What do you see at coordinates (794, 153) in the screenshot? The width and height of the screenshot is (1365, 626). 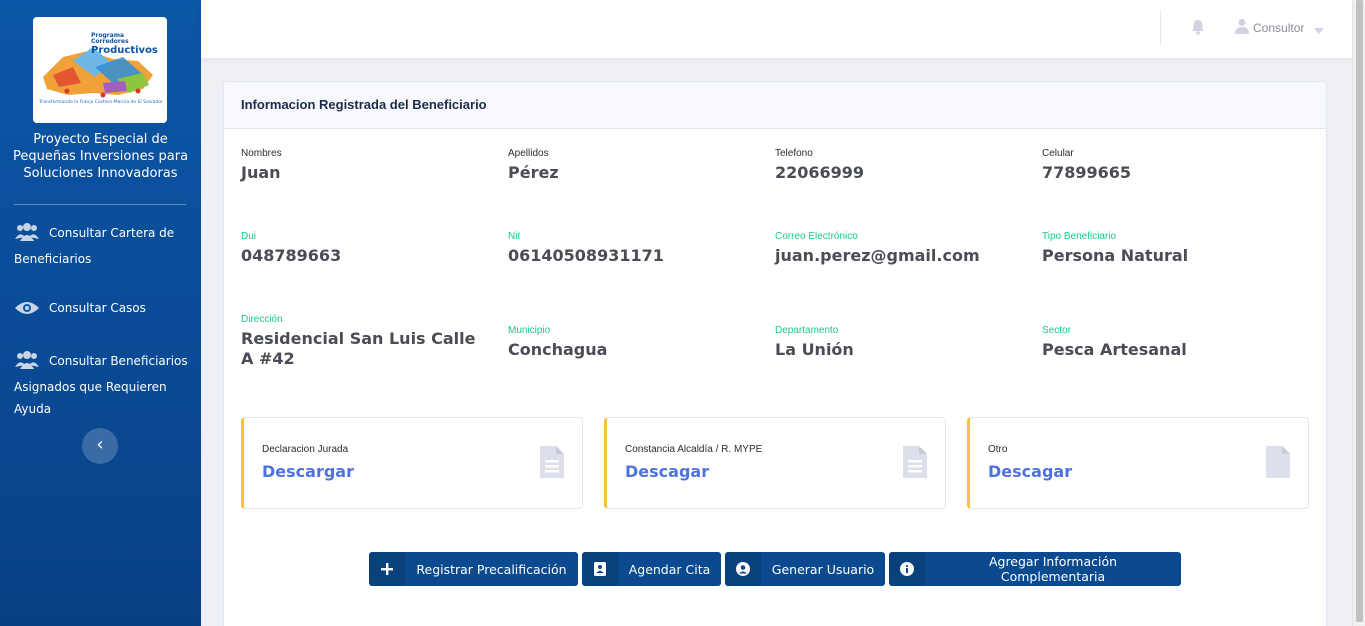 I see `field-label: Telefono` at bounding box center [794, 153].